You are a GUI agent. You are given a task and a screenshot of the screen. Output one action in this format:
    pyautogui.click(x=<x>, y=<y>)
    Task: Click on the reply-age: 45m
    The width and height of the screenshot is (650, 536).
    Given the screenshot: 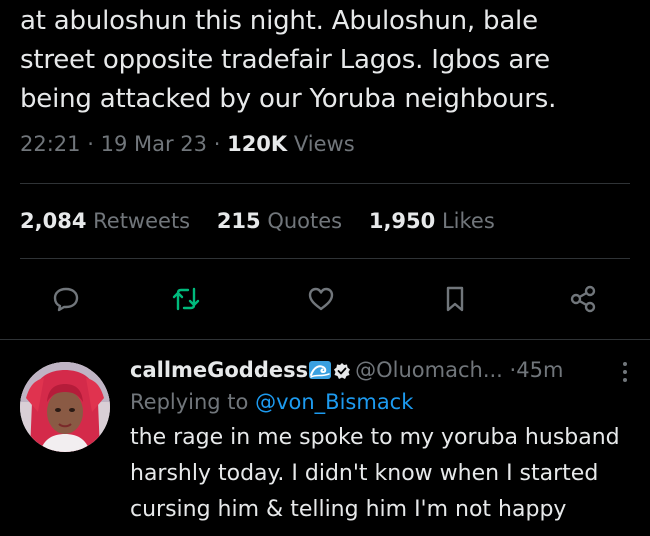 What is the action you would take?
    pyautogui.click(x=539, y=370)
    